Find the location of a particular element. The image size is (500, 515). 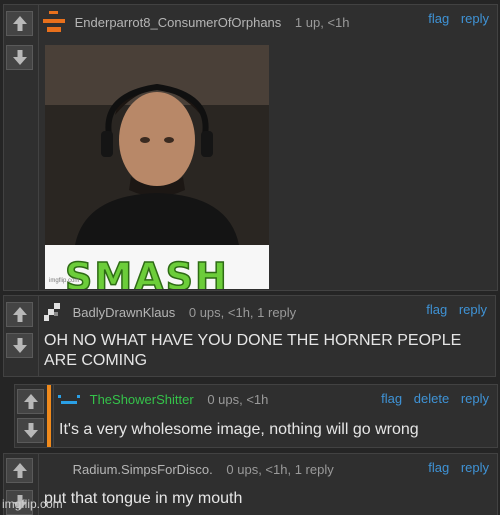

username: Enderparrot8_ConsumerOfOrphans is located at coordinates (178, 22).